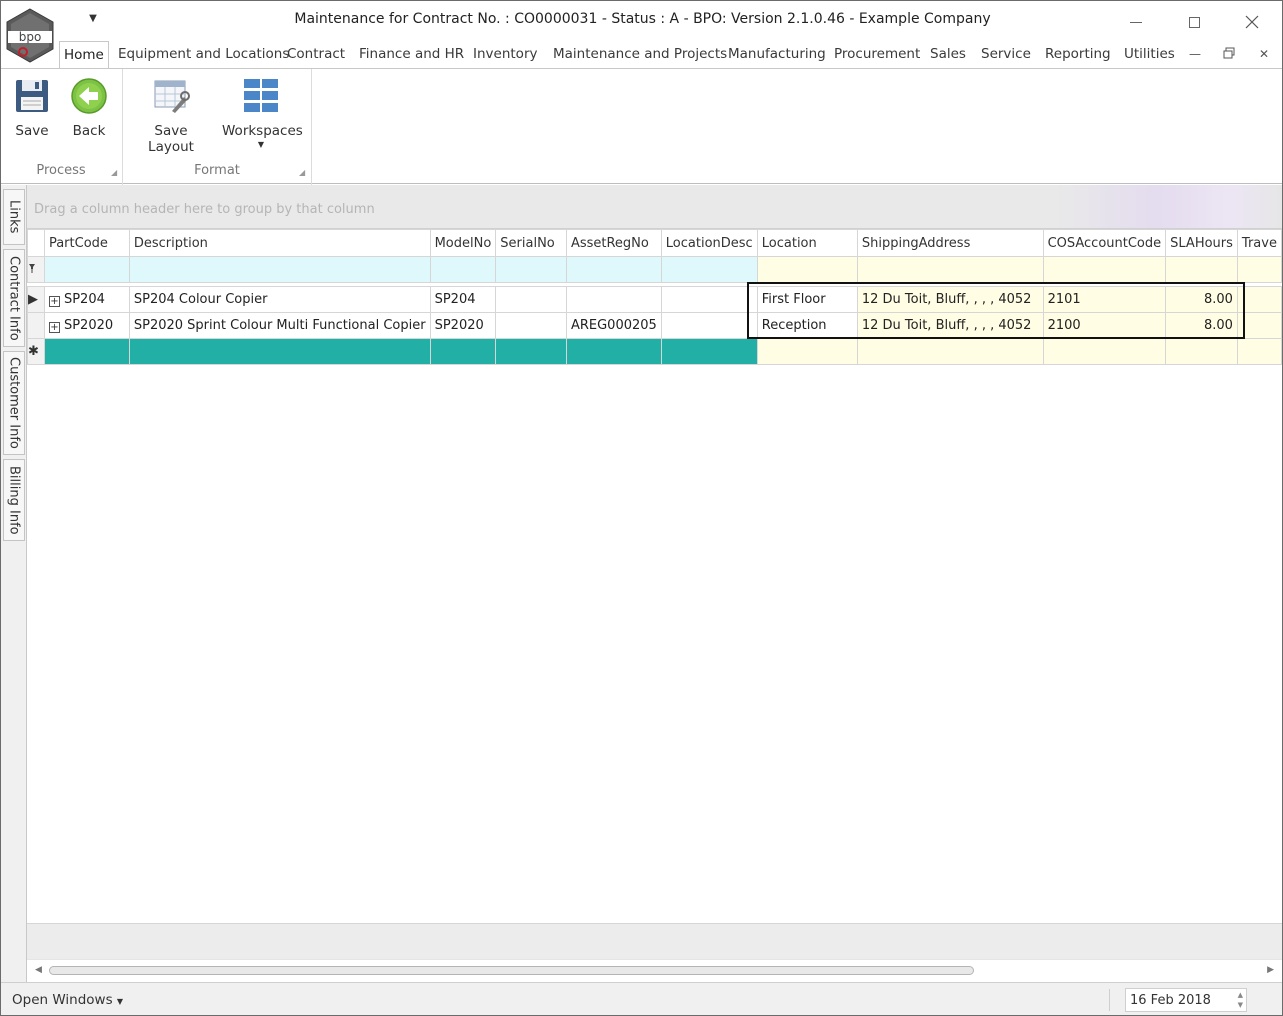 The image size is (1283, 1016). What do you see at coordinates (14, 403) in the screenshot?
I see `side-tab-customer-info: Customer Info` at bounding box center [14, 403].